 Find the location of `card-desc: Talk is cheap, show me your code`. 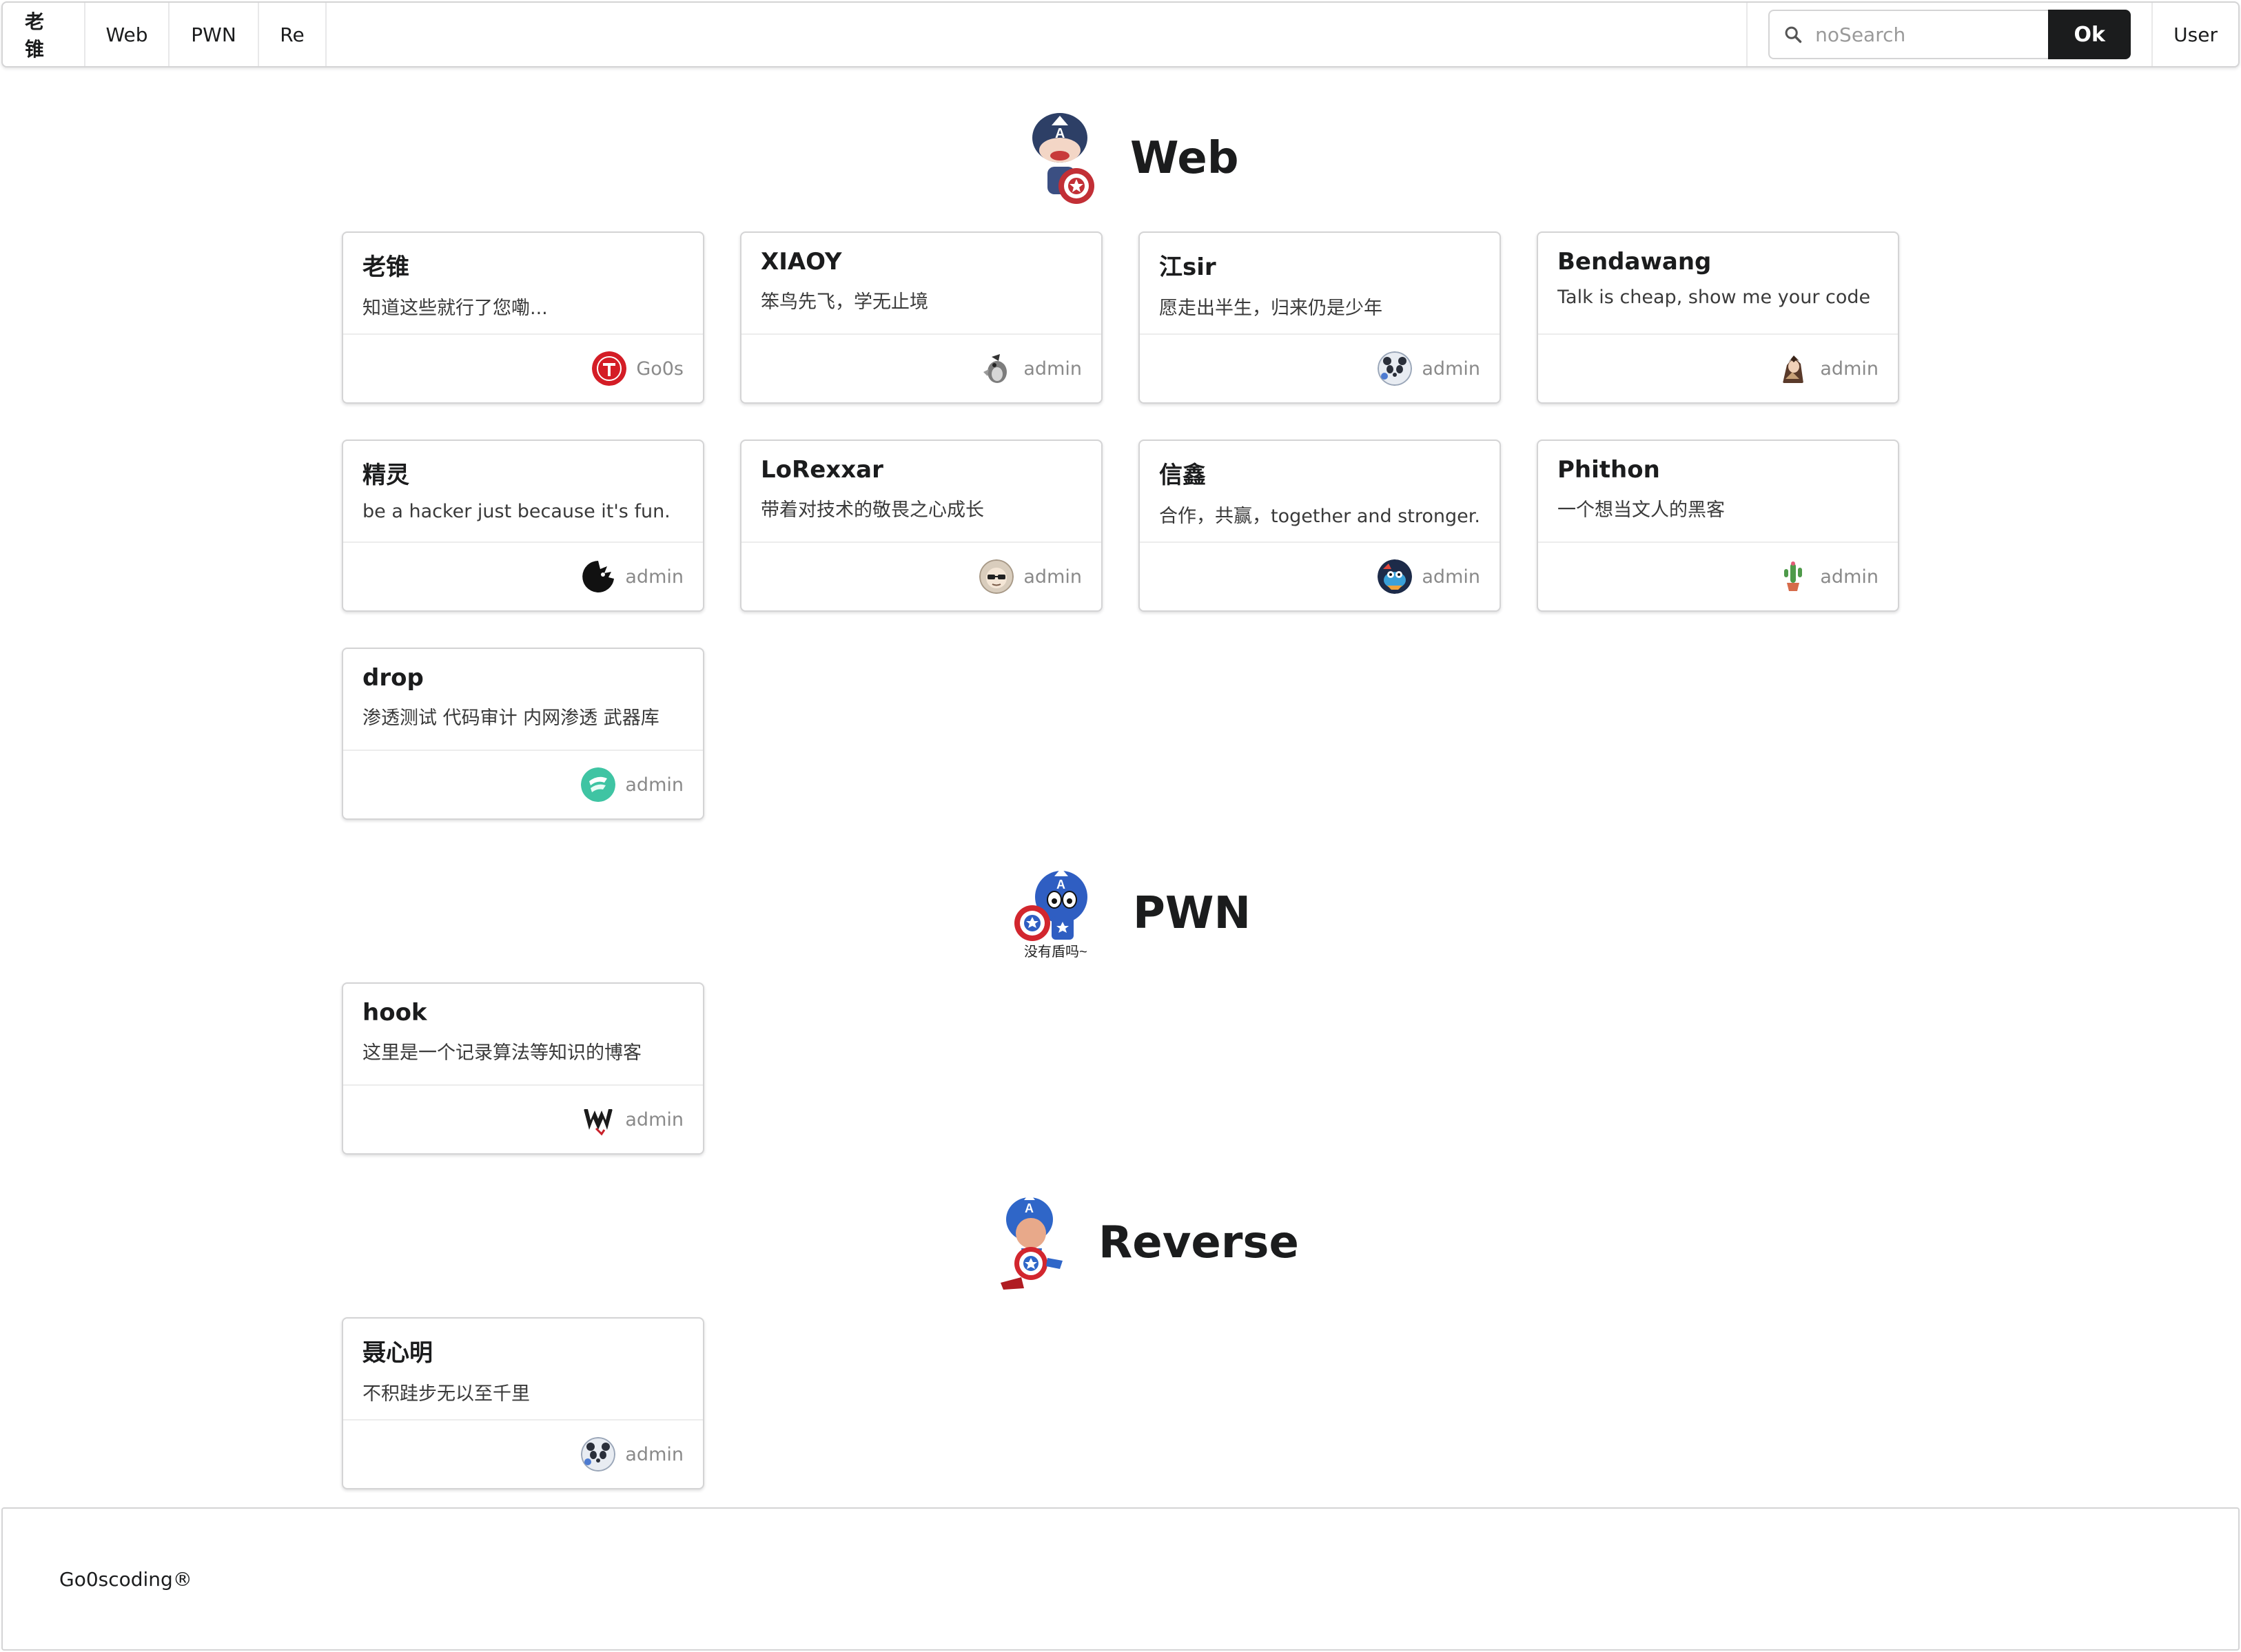

card-desc: Talk is cheap, show me your code is located at coordinates (1714, 297).